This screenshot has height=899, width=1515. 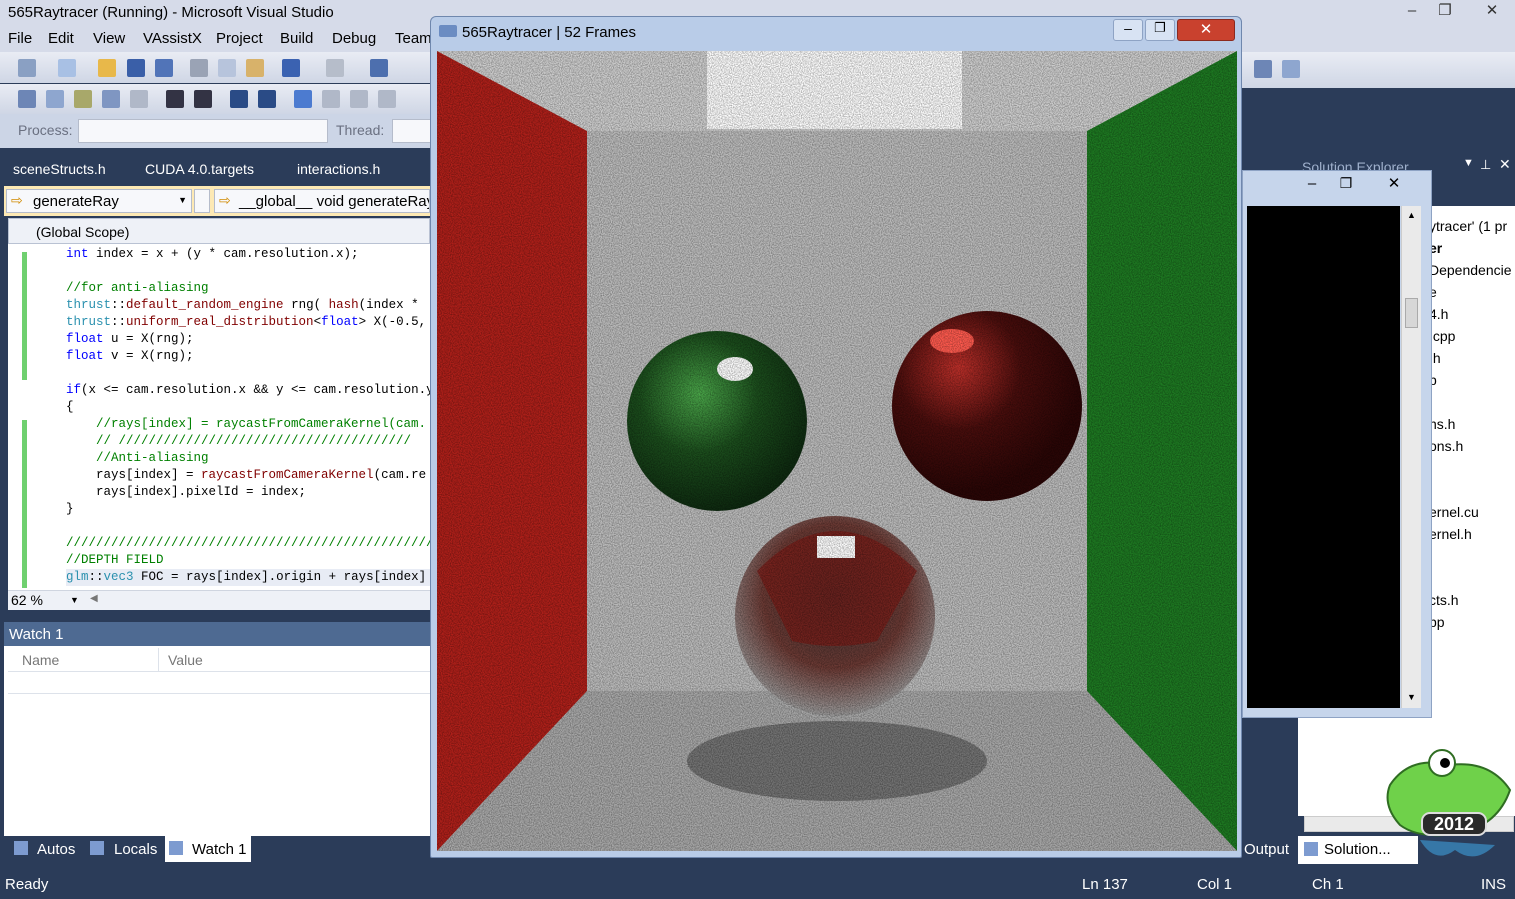 I want to click on zoom-level: 62 %, so click(x=27, y=600).